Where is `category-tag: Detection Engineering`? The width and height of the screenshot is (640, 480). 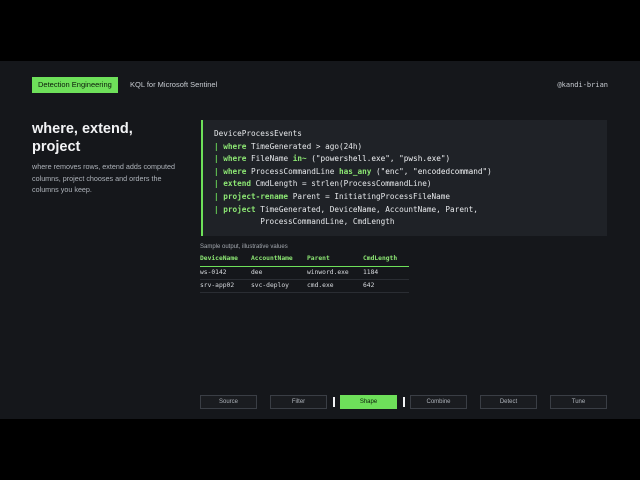 category-tag: Detection Engineering is located at coordinates (75, 85).